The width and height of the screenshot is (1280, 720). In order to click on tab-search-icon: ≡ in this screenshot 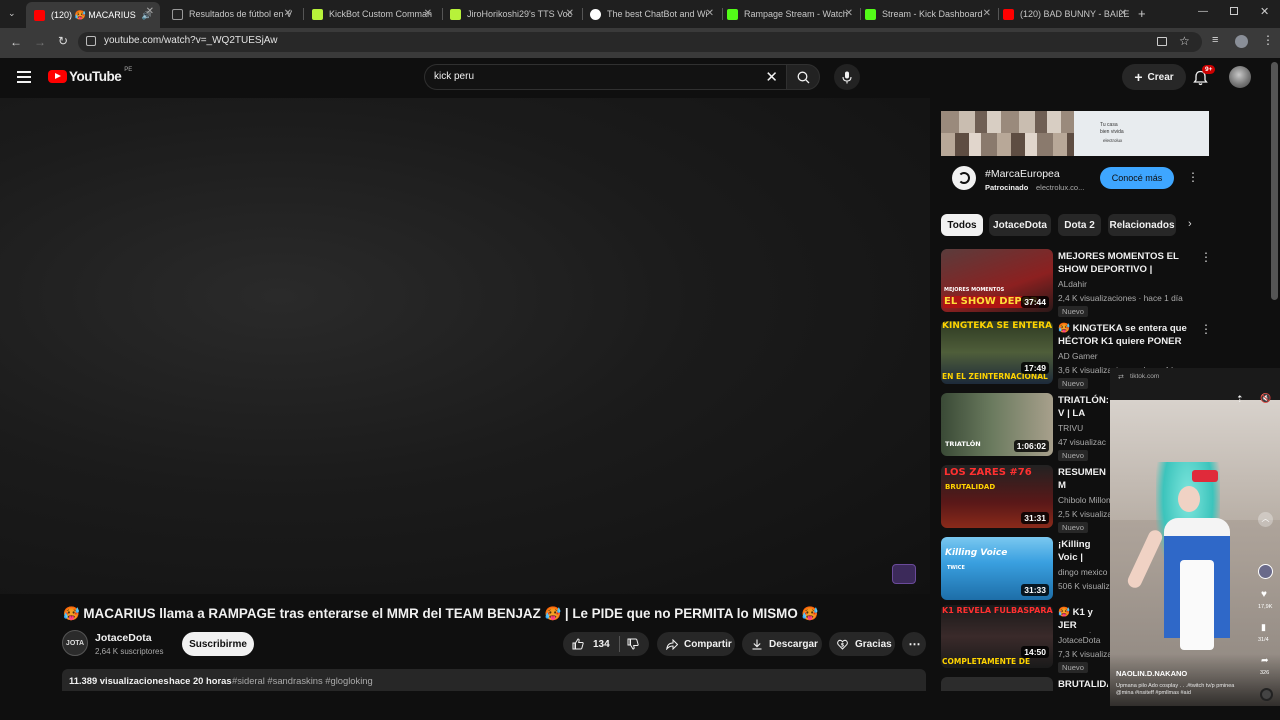, I will do `click(1215, 40)`.